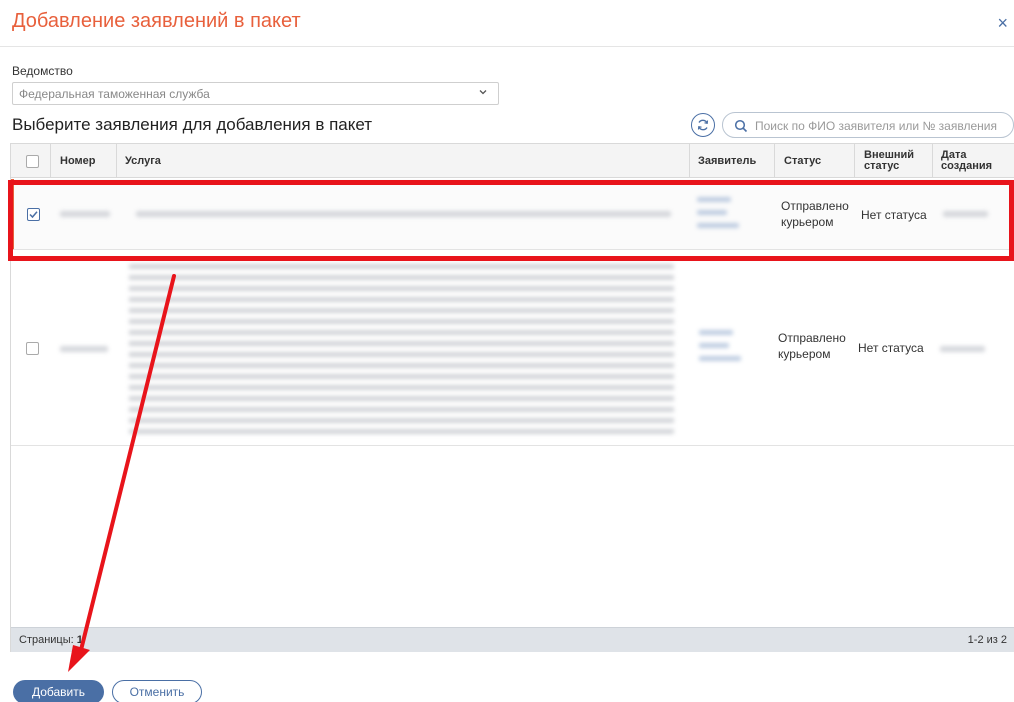 The image size is (1014, 702). Describe the element at coordinates (728, 161) in the screenshot. I see `column-applicant: Заявитель` at that location.